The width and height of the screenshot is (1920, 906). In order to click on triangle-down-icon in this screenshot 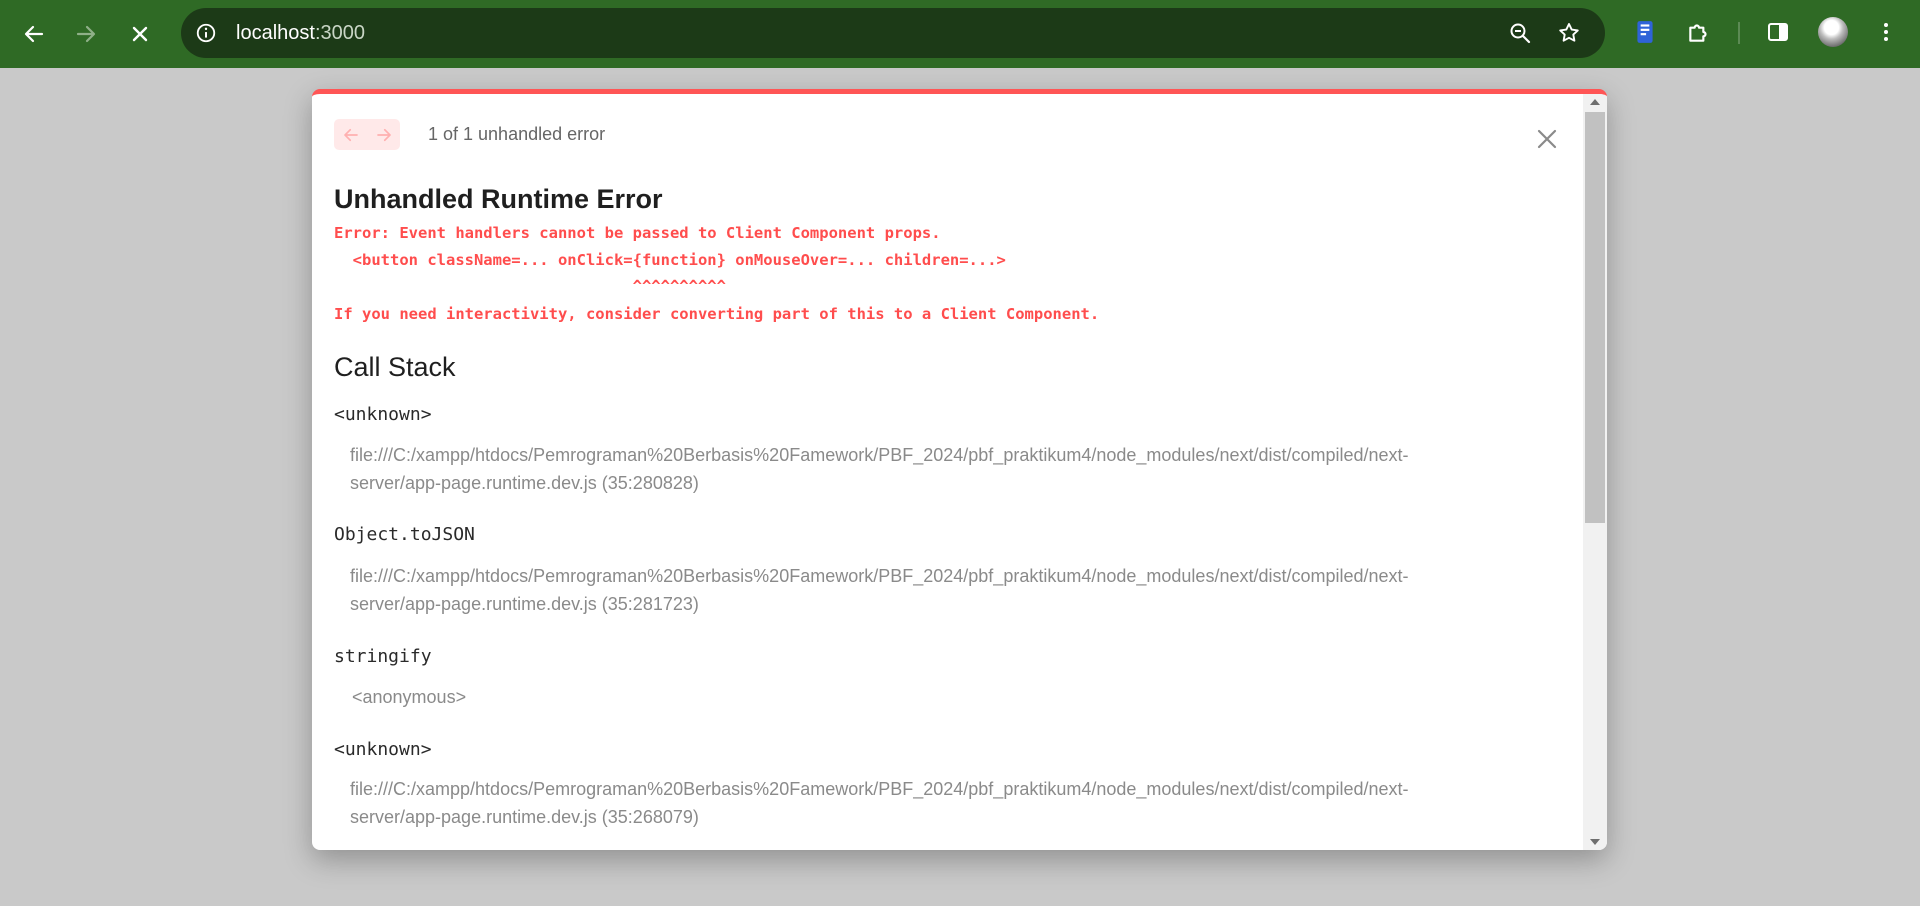, I will do `click(1595, 842)`.